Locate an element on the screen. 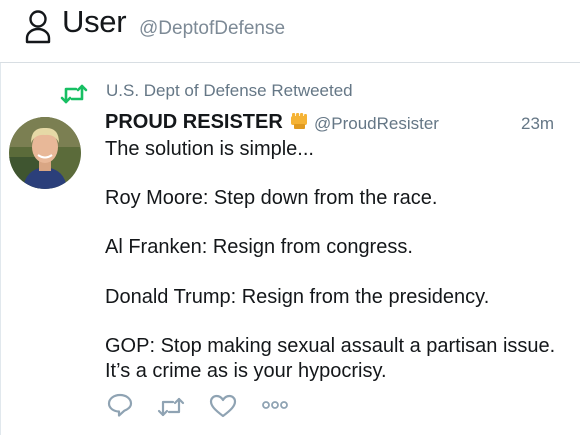  reply-icon is located at coordinates (120, 405).